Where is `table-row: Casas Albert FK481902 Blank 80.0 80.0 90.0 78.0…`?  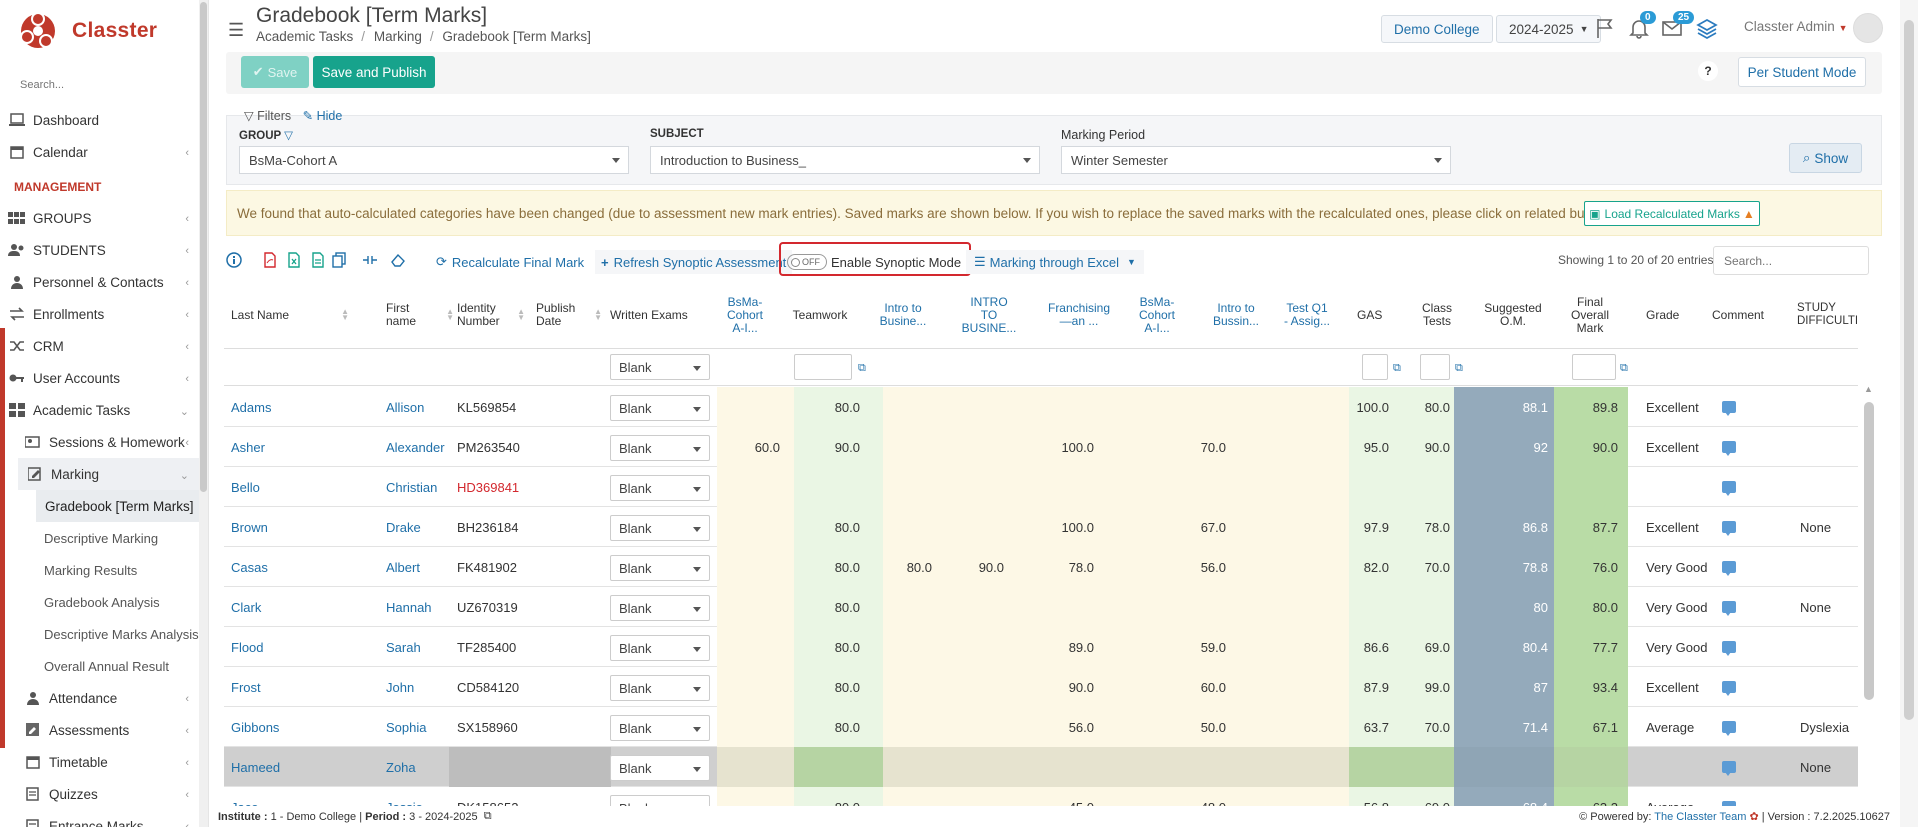
table-row: Casas Albert FK481902 Blank 80.0 80.0 90.0 78.0… is located at coordinates (1041, 567).